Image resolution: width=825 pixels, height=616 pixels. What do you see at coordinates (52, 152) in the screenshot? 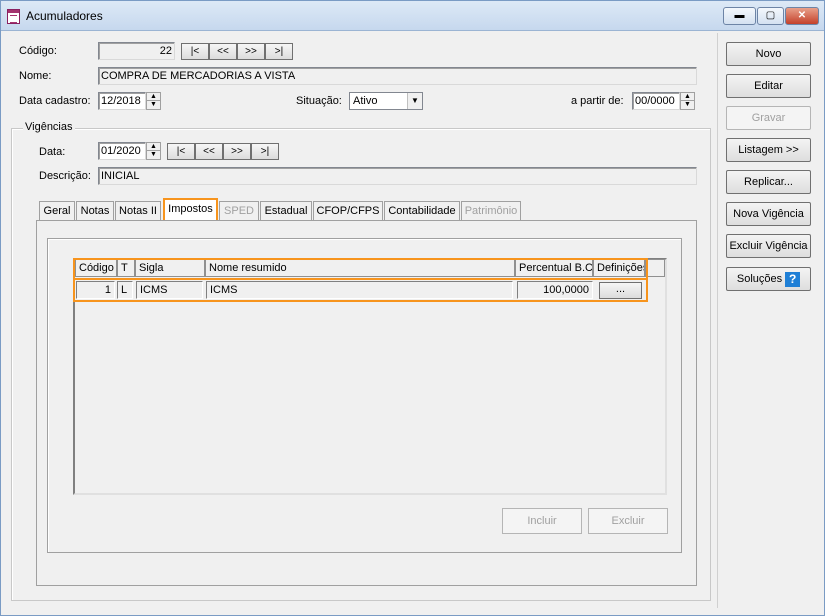
I see `vigencia-data-label: Data:` at bounding box center [52, 152].